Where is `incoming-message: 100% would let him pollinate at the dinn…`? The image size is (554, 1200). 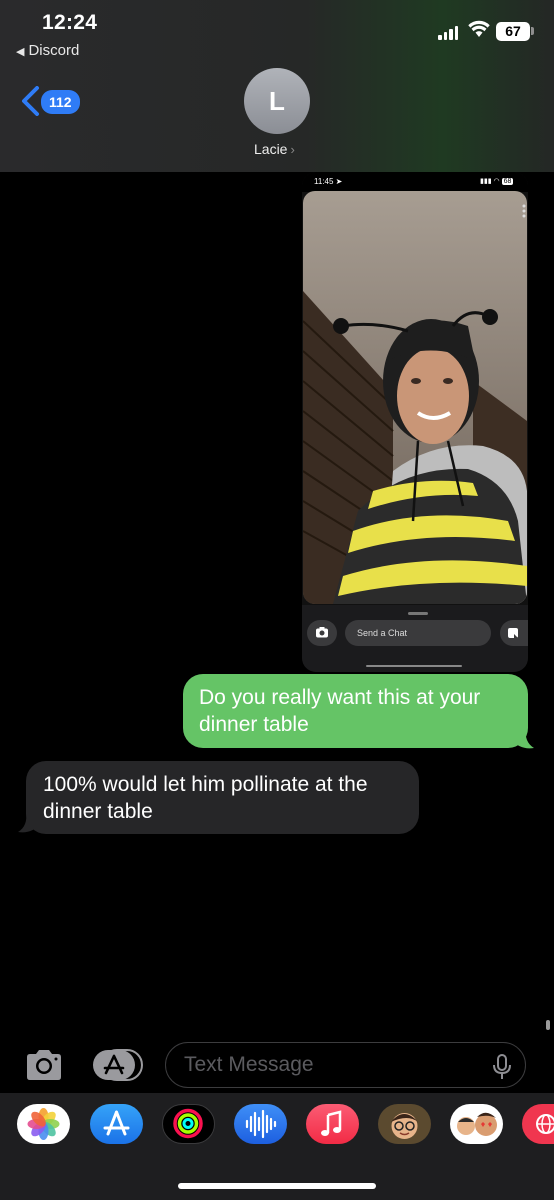 incoming-message: 100% would let him pollinate at the dinn… is located at coordinates (222, 797).